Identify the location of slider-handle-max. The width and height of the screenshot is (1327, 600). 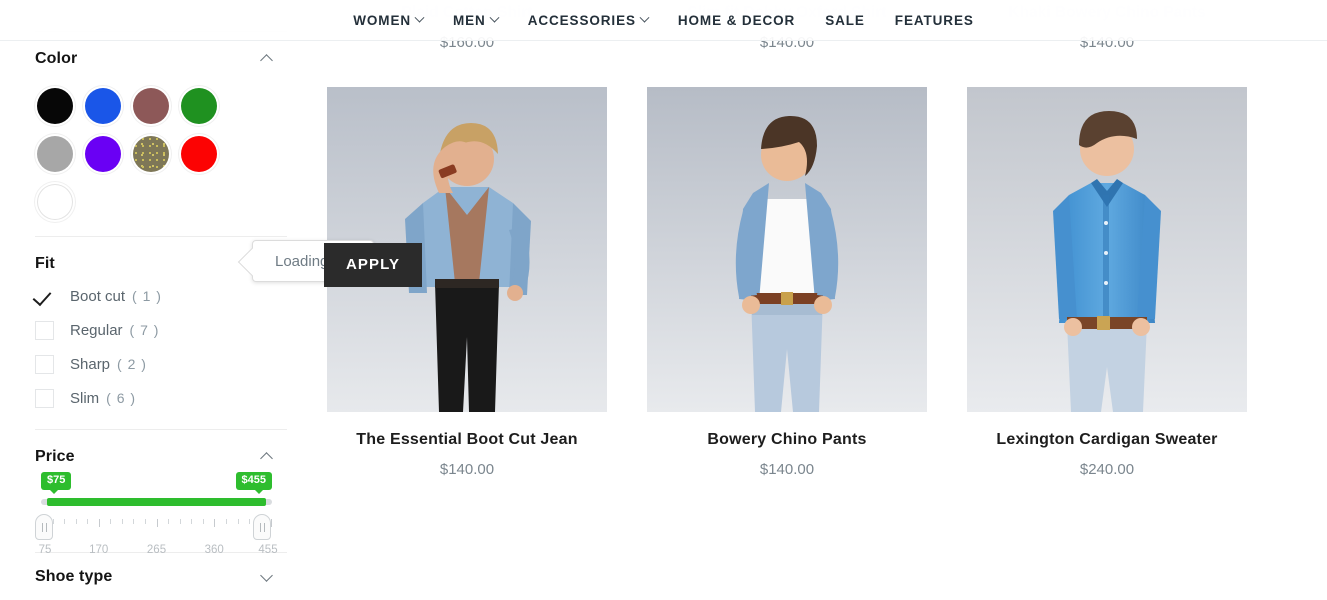
(262, 527).